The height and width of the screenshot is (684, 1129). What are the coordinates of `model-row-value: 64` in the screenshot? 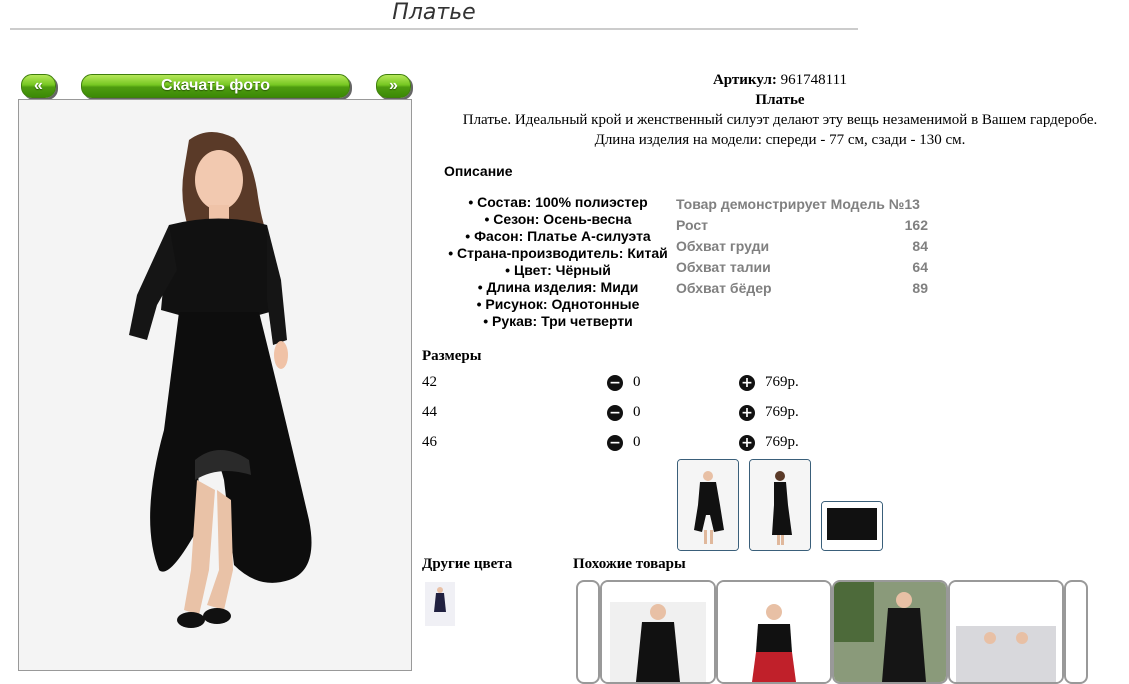 It's located at (920, 267).